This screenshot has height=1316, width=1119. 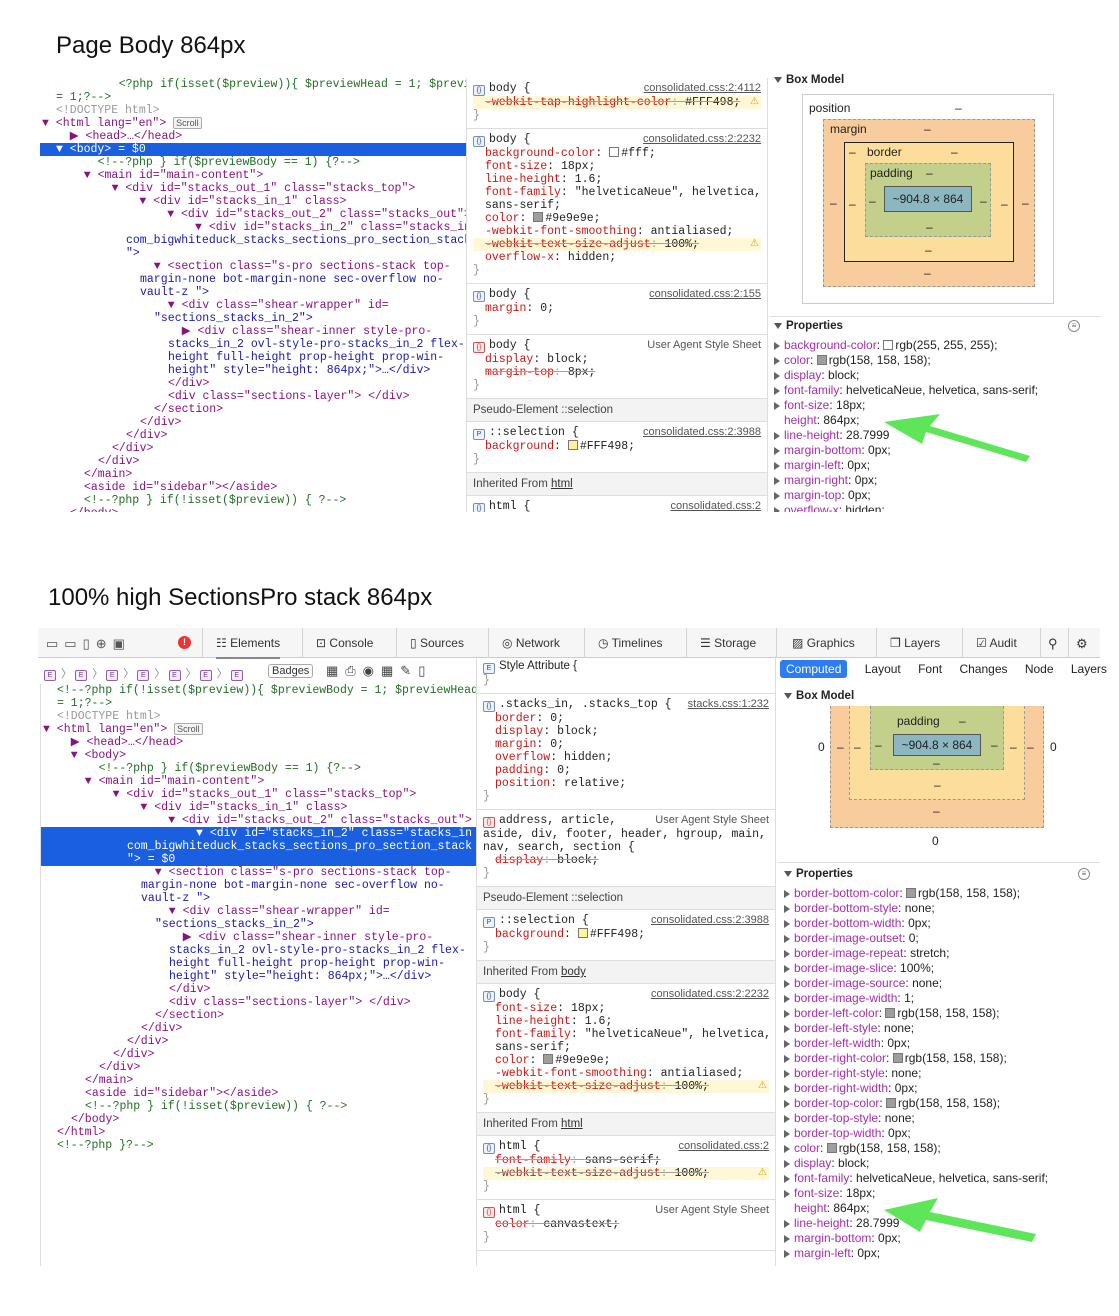 I want to click on computed-property: margin-right: 0px;, so click(x=936, y=480).